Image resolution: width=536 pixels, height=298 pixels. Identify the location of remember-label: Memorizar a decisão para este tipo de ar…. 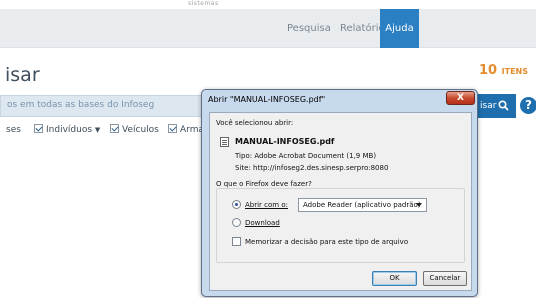
(326, 242).